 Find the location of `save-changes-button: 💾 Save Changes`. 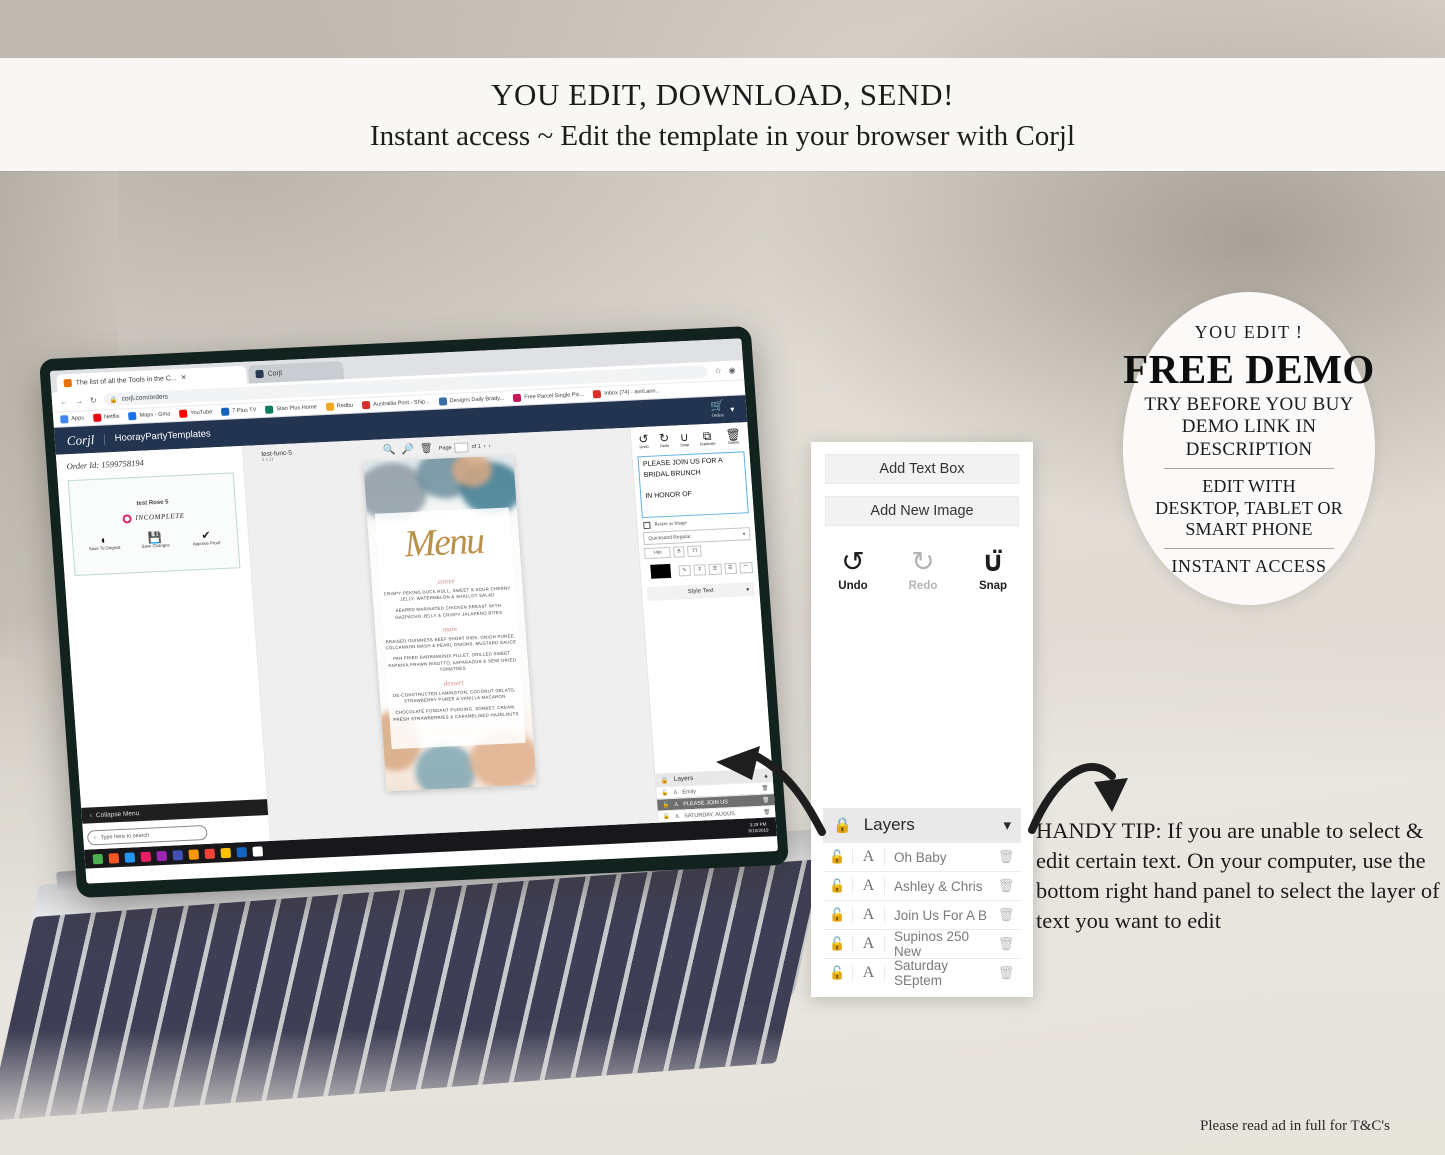

save-changes-button: 💾 Save Changes is located at coordinates (155, 540).